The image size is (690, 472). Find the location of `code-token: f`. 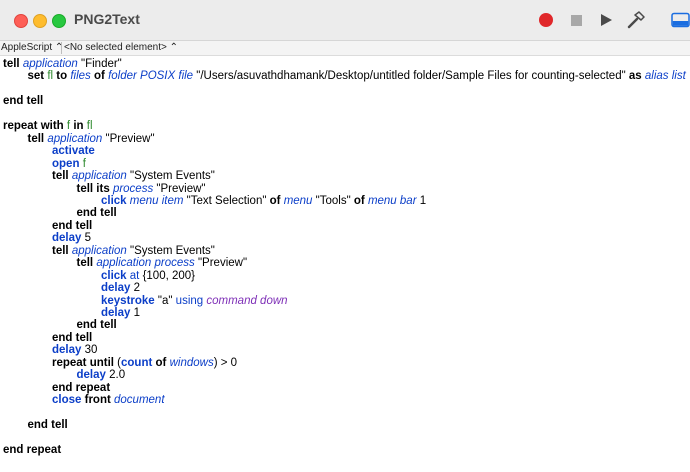

code-token: f is located at coordinates (84, 163).